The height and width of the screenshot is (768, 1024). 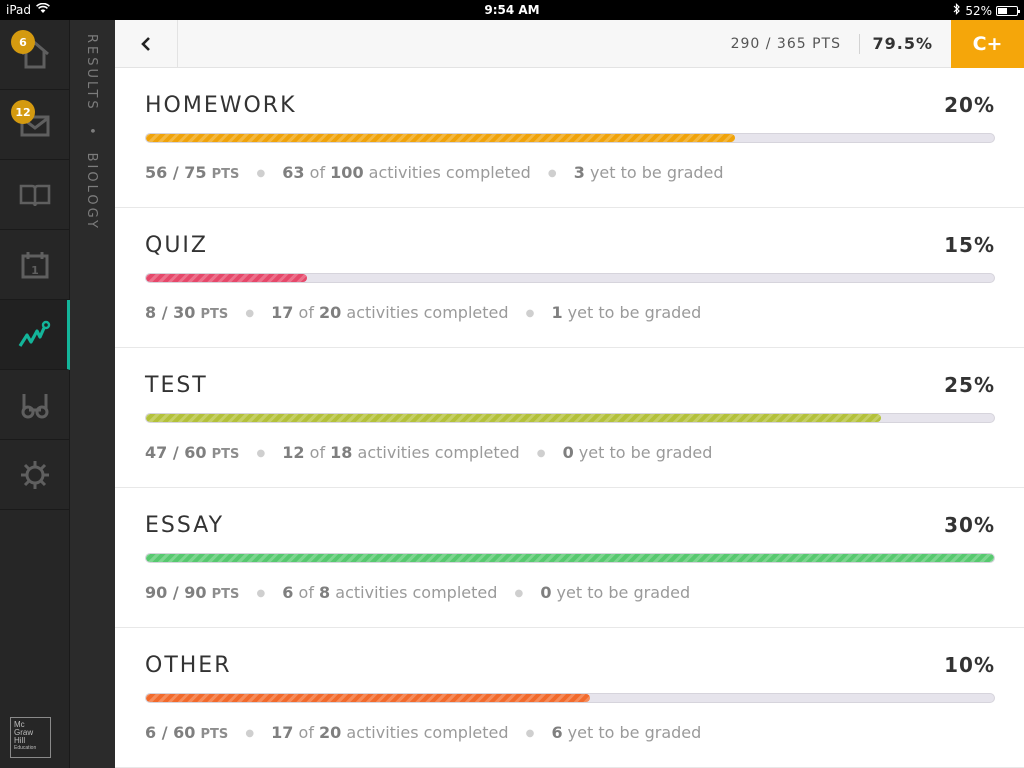 I want to click on rail-item-calendar: 1, so click(x=35, y=265).